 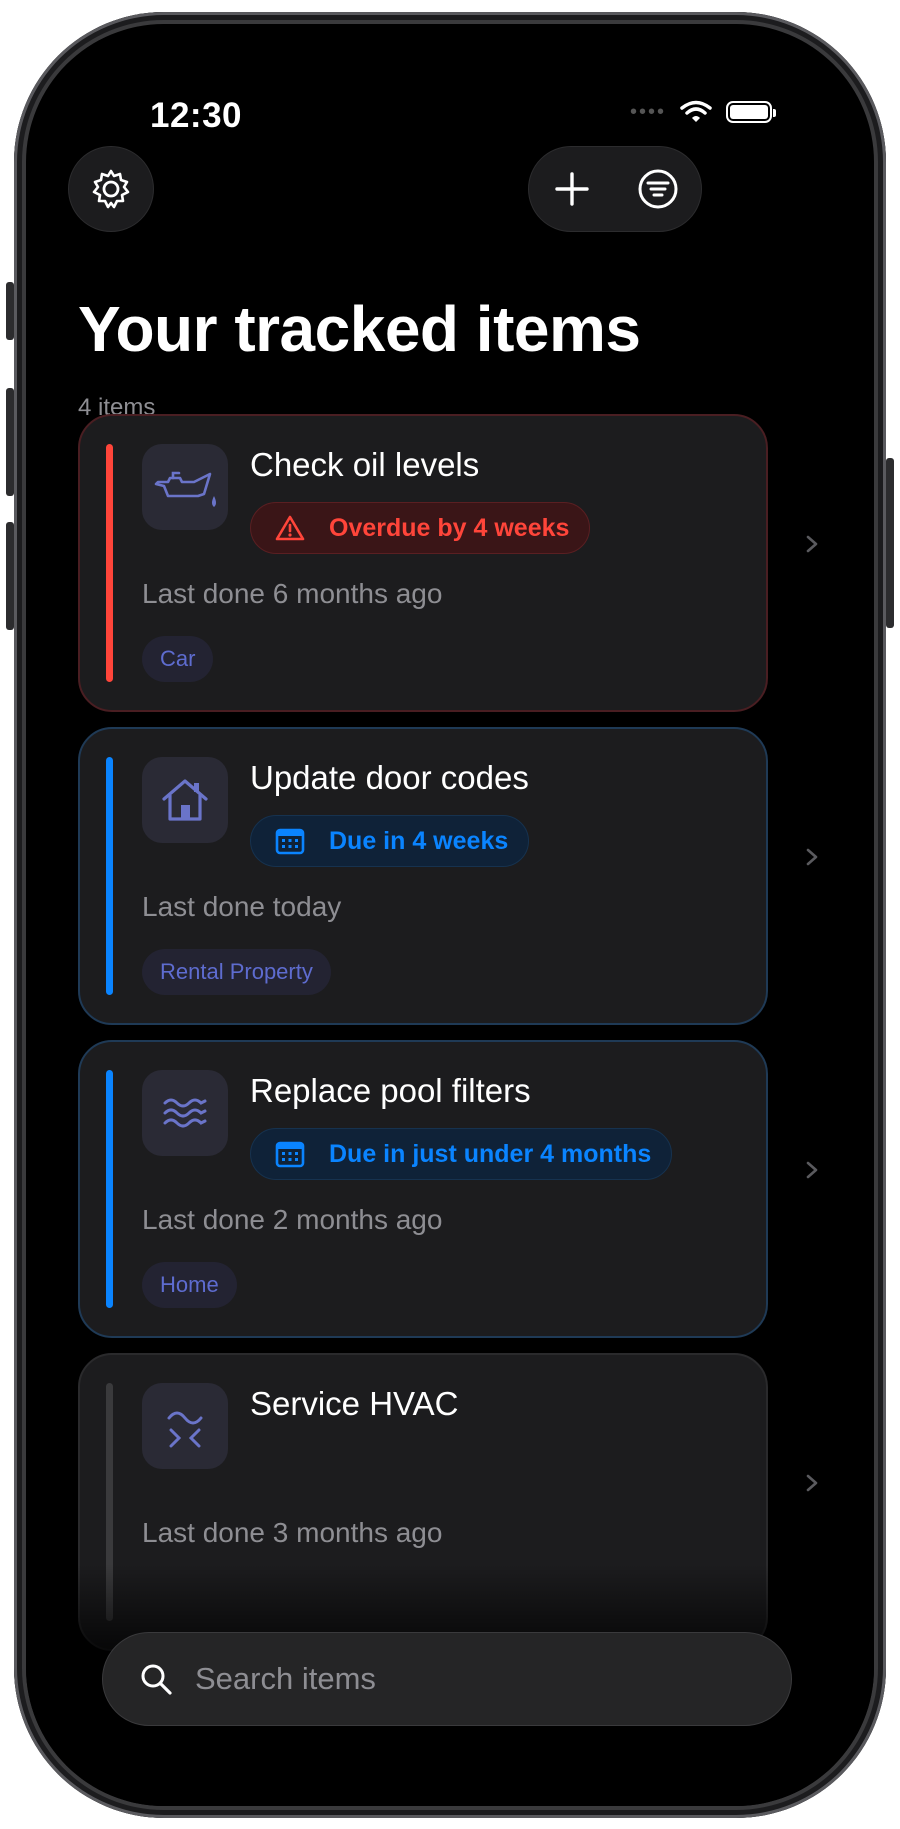 I want to click on settings-button, so click(x=111, y=189).